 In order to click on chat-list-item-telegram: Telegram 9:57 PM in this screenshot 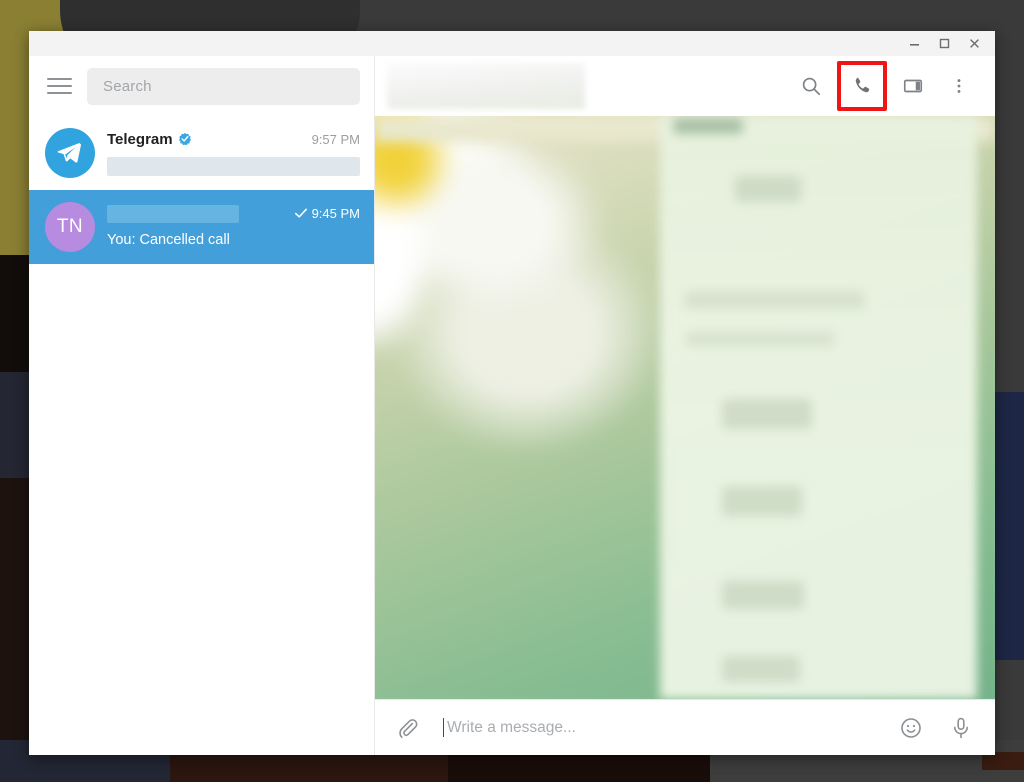, I will do `click(201, 153)`.